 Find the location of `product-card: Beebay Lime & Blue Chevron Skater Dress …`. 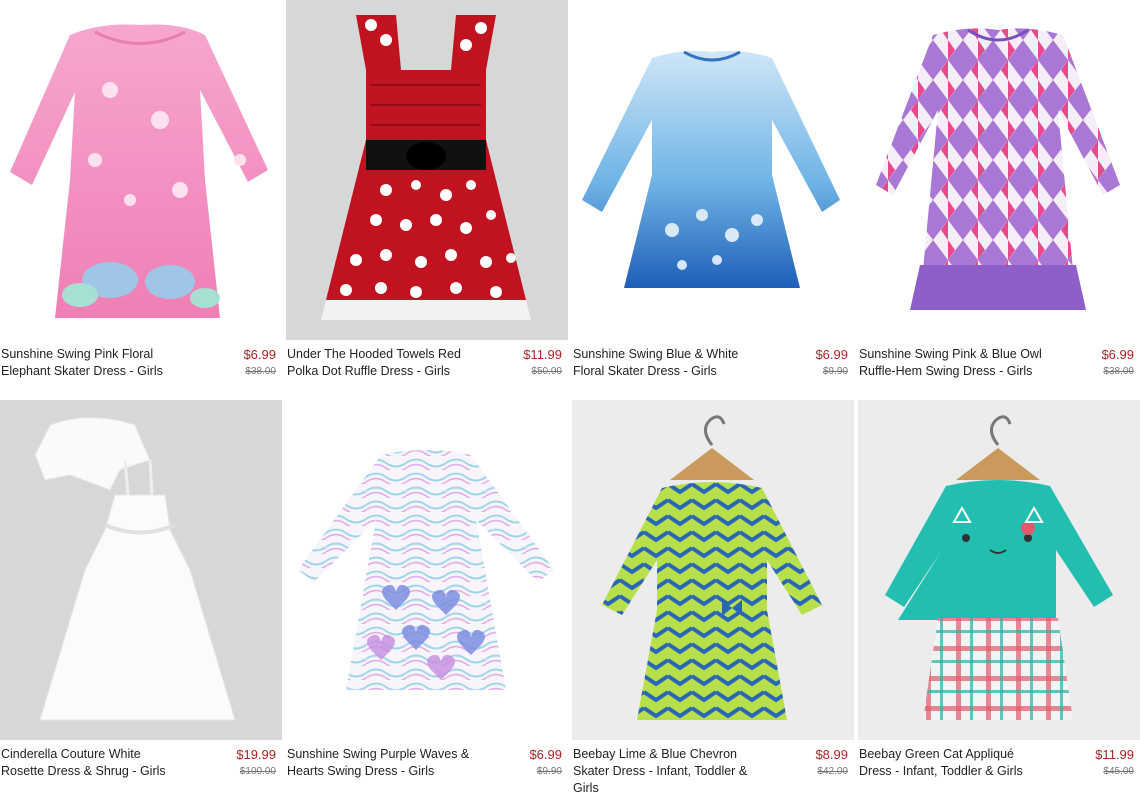

product-card: Beebay Lime & Blue Chevron Skater Dress … is located at coordinates (713, 599).